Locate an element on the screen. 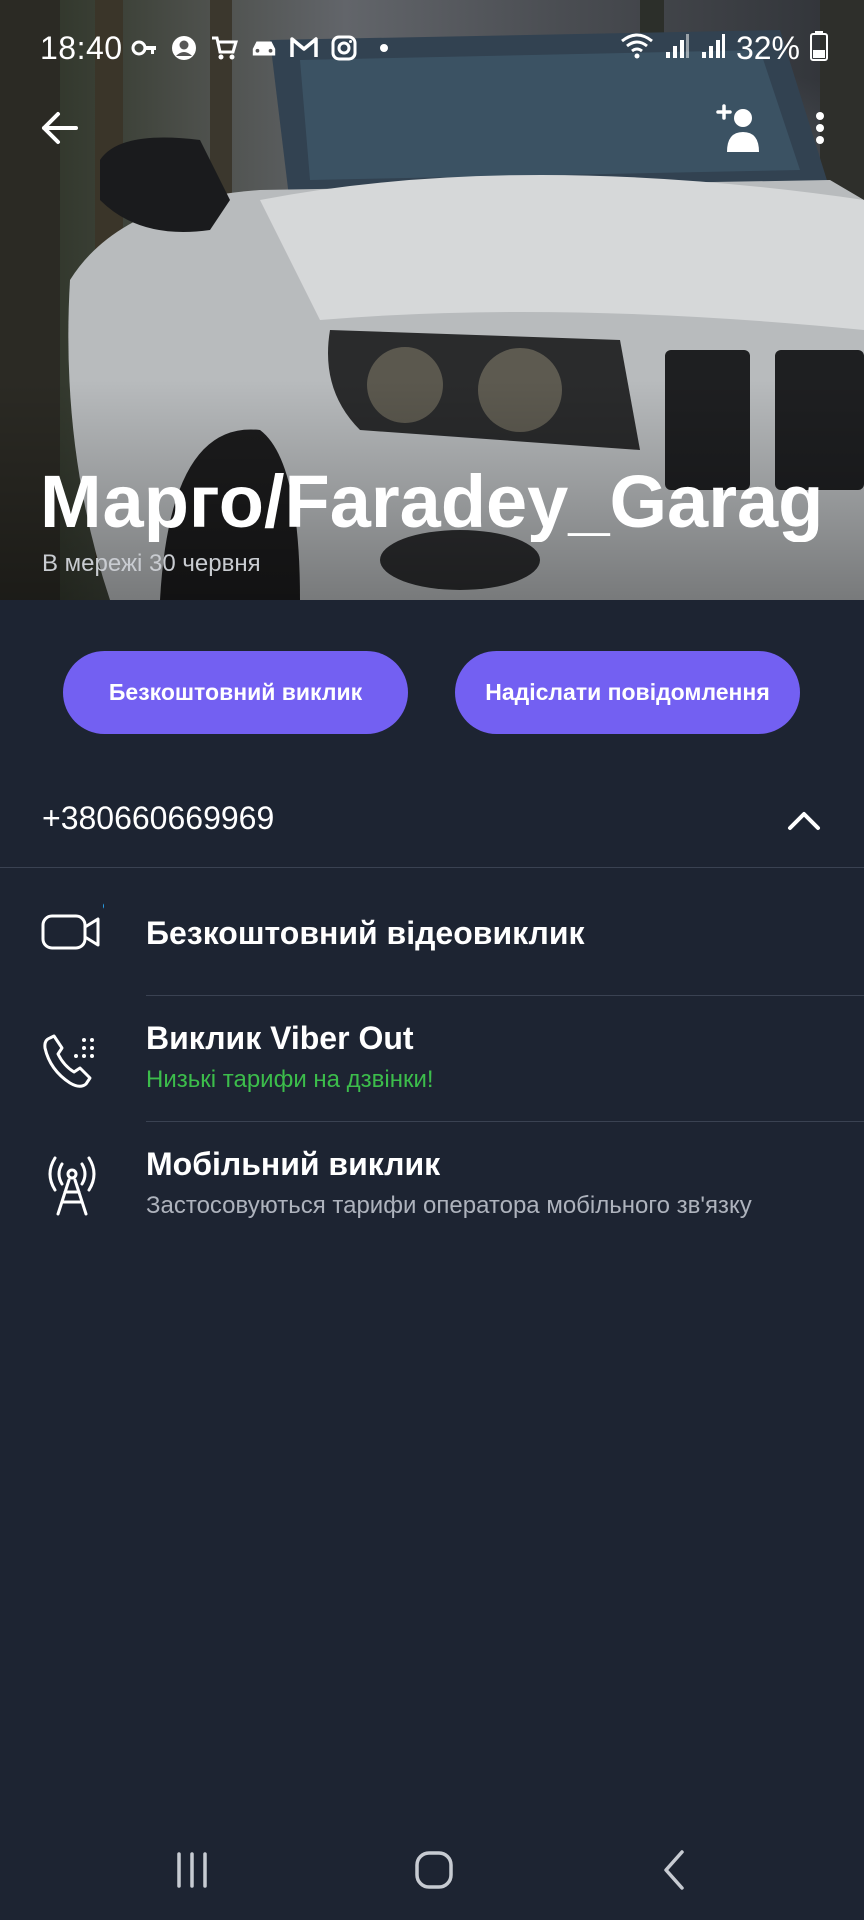 Image resolution: width=864 pixels, height=1920 pixels. contact-name: Марго/Faradey_Garage is located at coordinates (432, 502).